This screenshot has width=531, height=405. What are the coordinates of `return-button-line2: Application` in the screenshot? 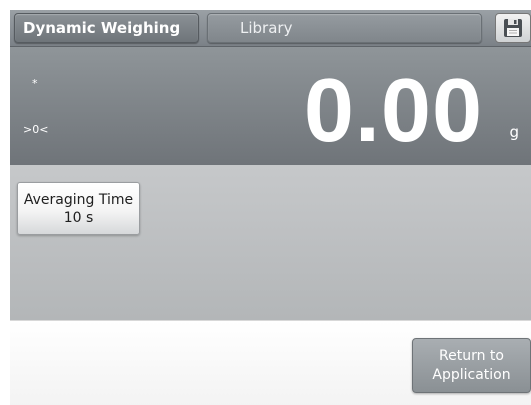 It's located at (471, 374).